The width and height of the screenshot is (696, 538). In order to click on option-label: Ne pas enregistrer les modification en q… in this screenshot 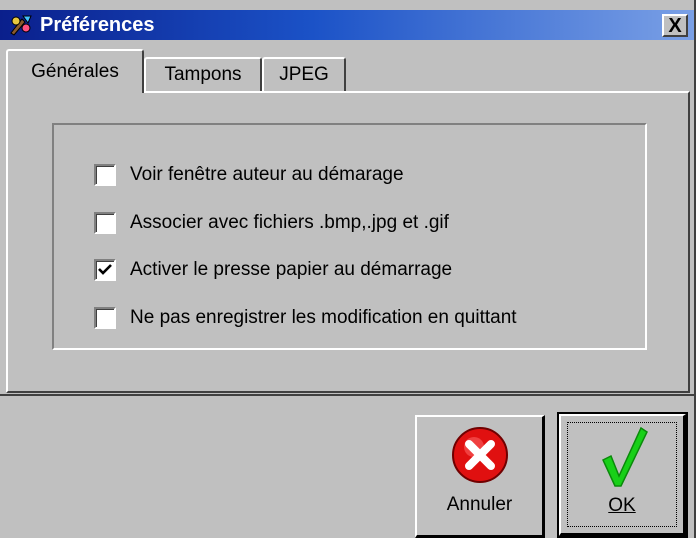, I will do `click(323, 317)`.